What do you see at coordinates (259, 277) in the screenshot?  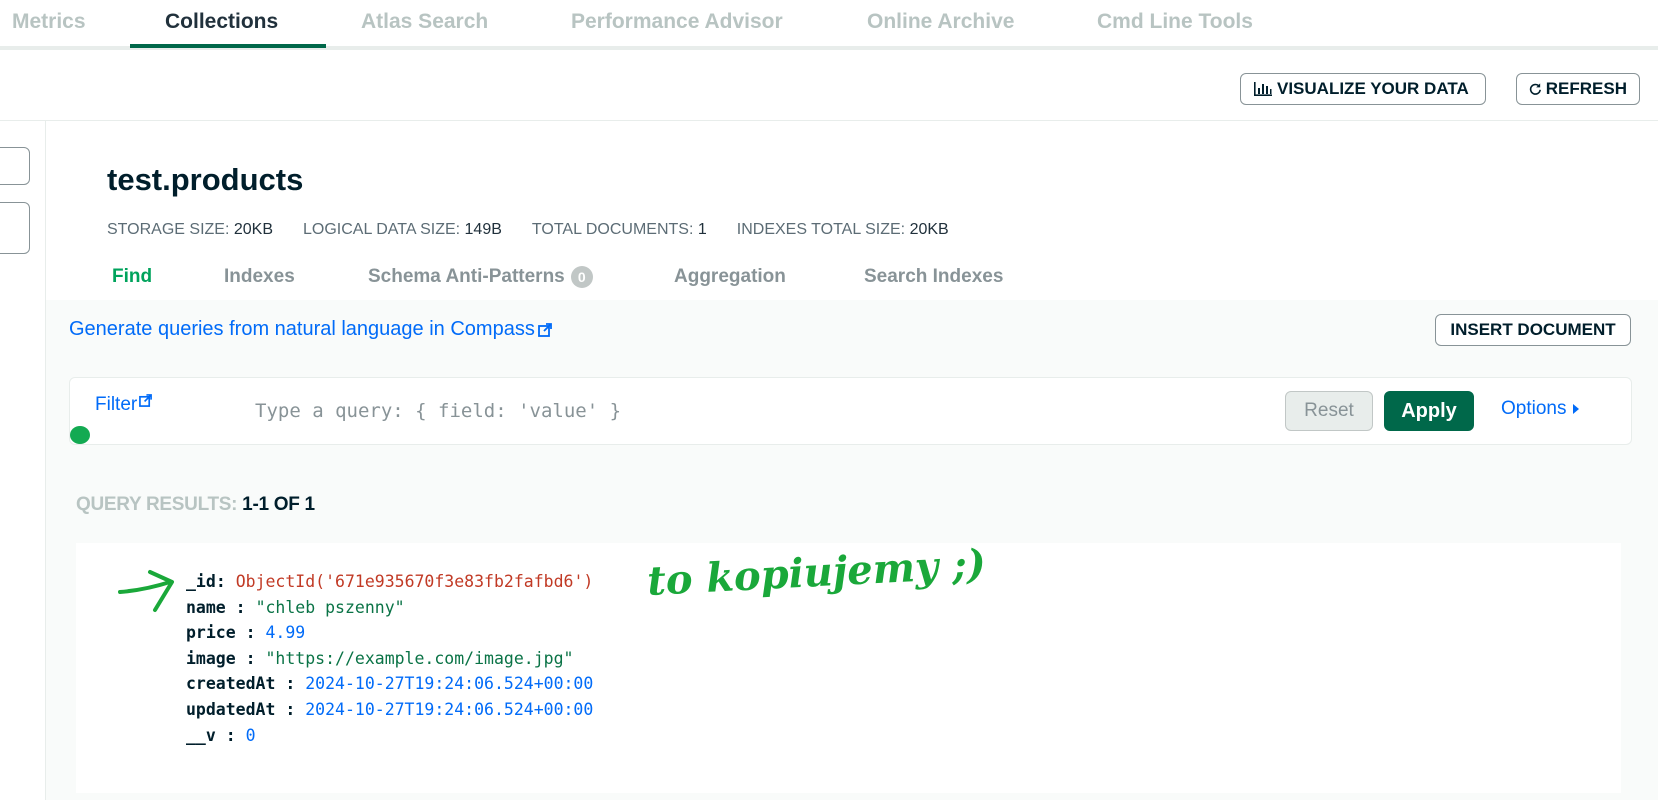 I see `tab-indexes: Indexes` at bounding box center [259, 277].